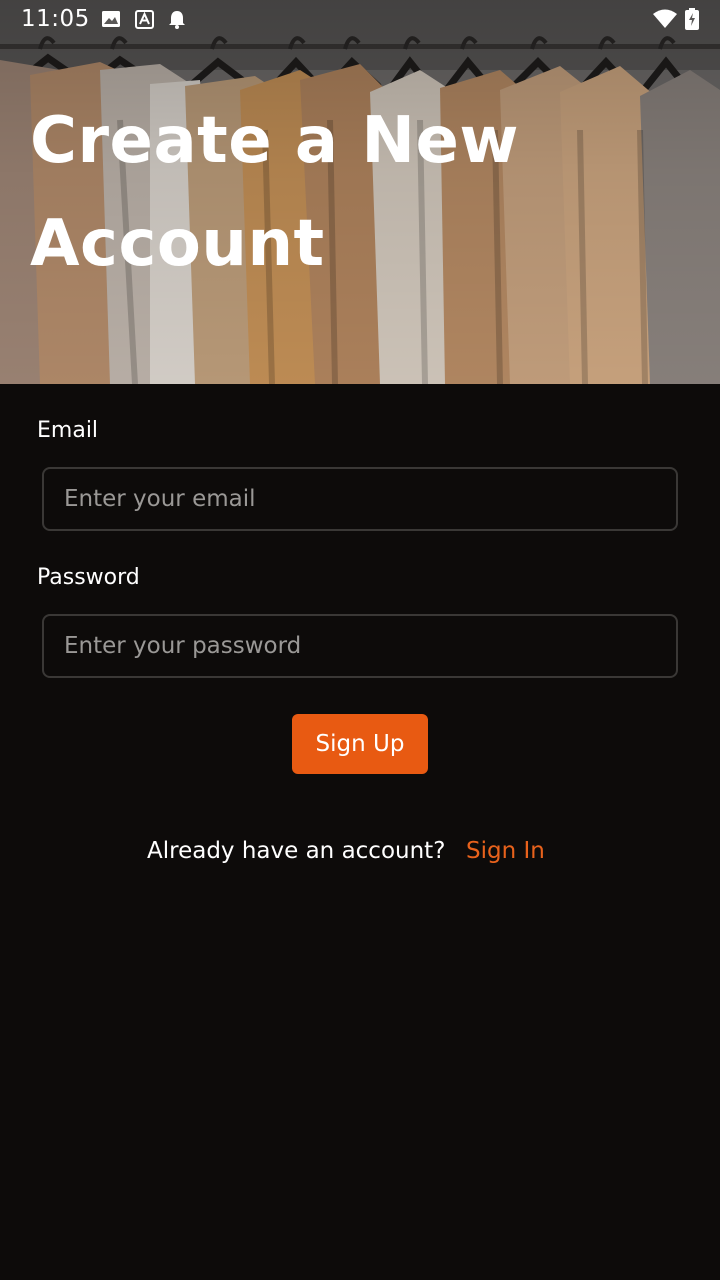  I want to click on sign-in-prompt: Already have an account?, so click(296, 851).